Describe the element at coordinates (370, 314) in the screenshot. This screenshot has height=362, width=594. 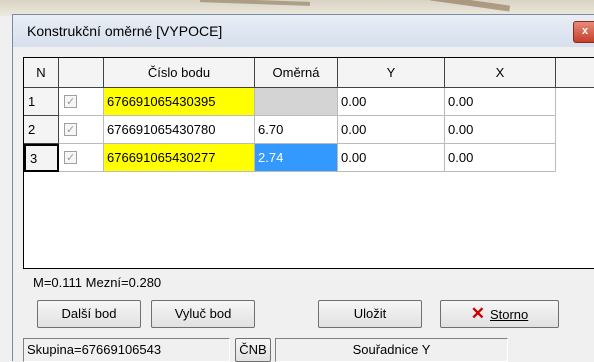
I see `ulozit-button: Uložit` at that location.